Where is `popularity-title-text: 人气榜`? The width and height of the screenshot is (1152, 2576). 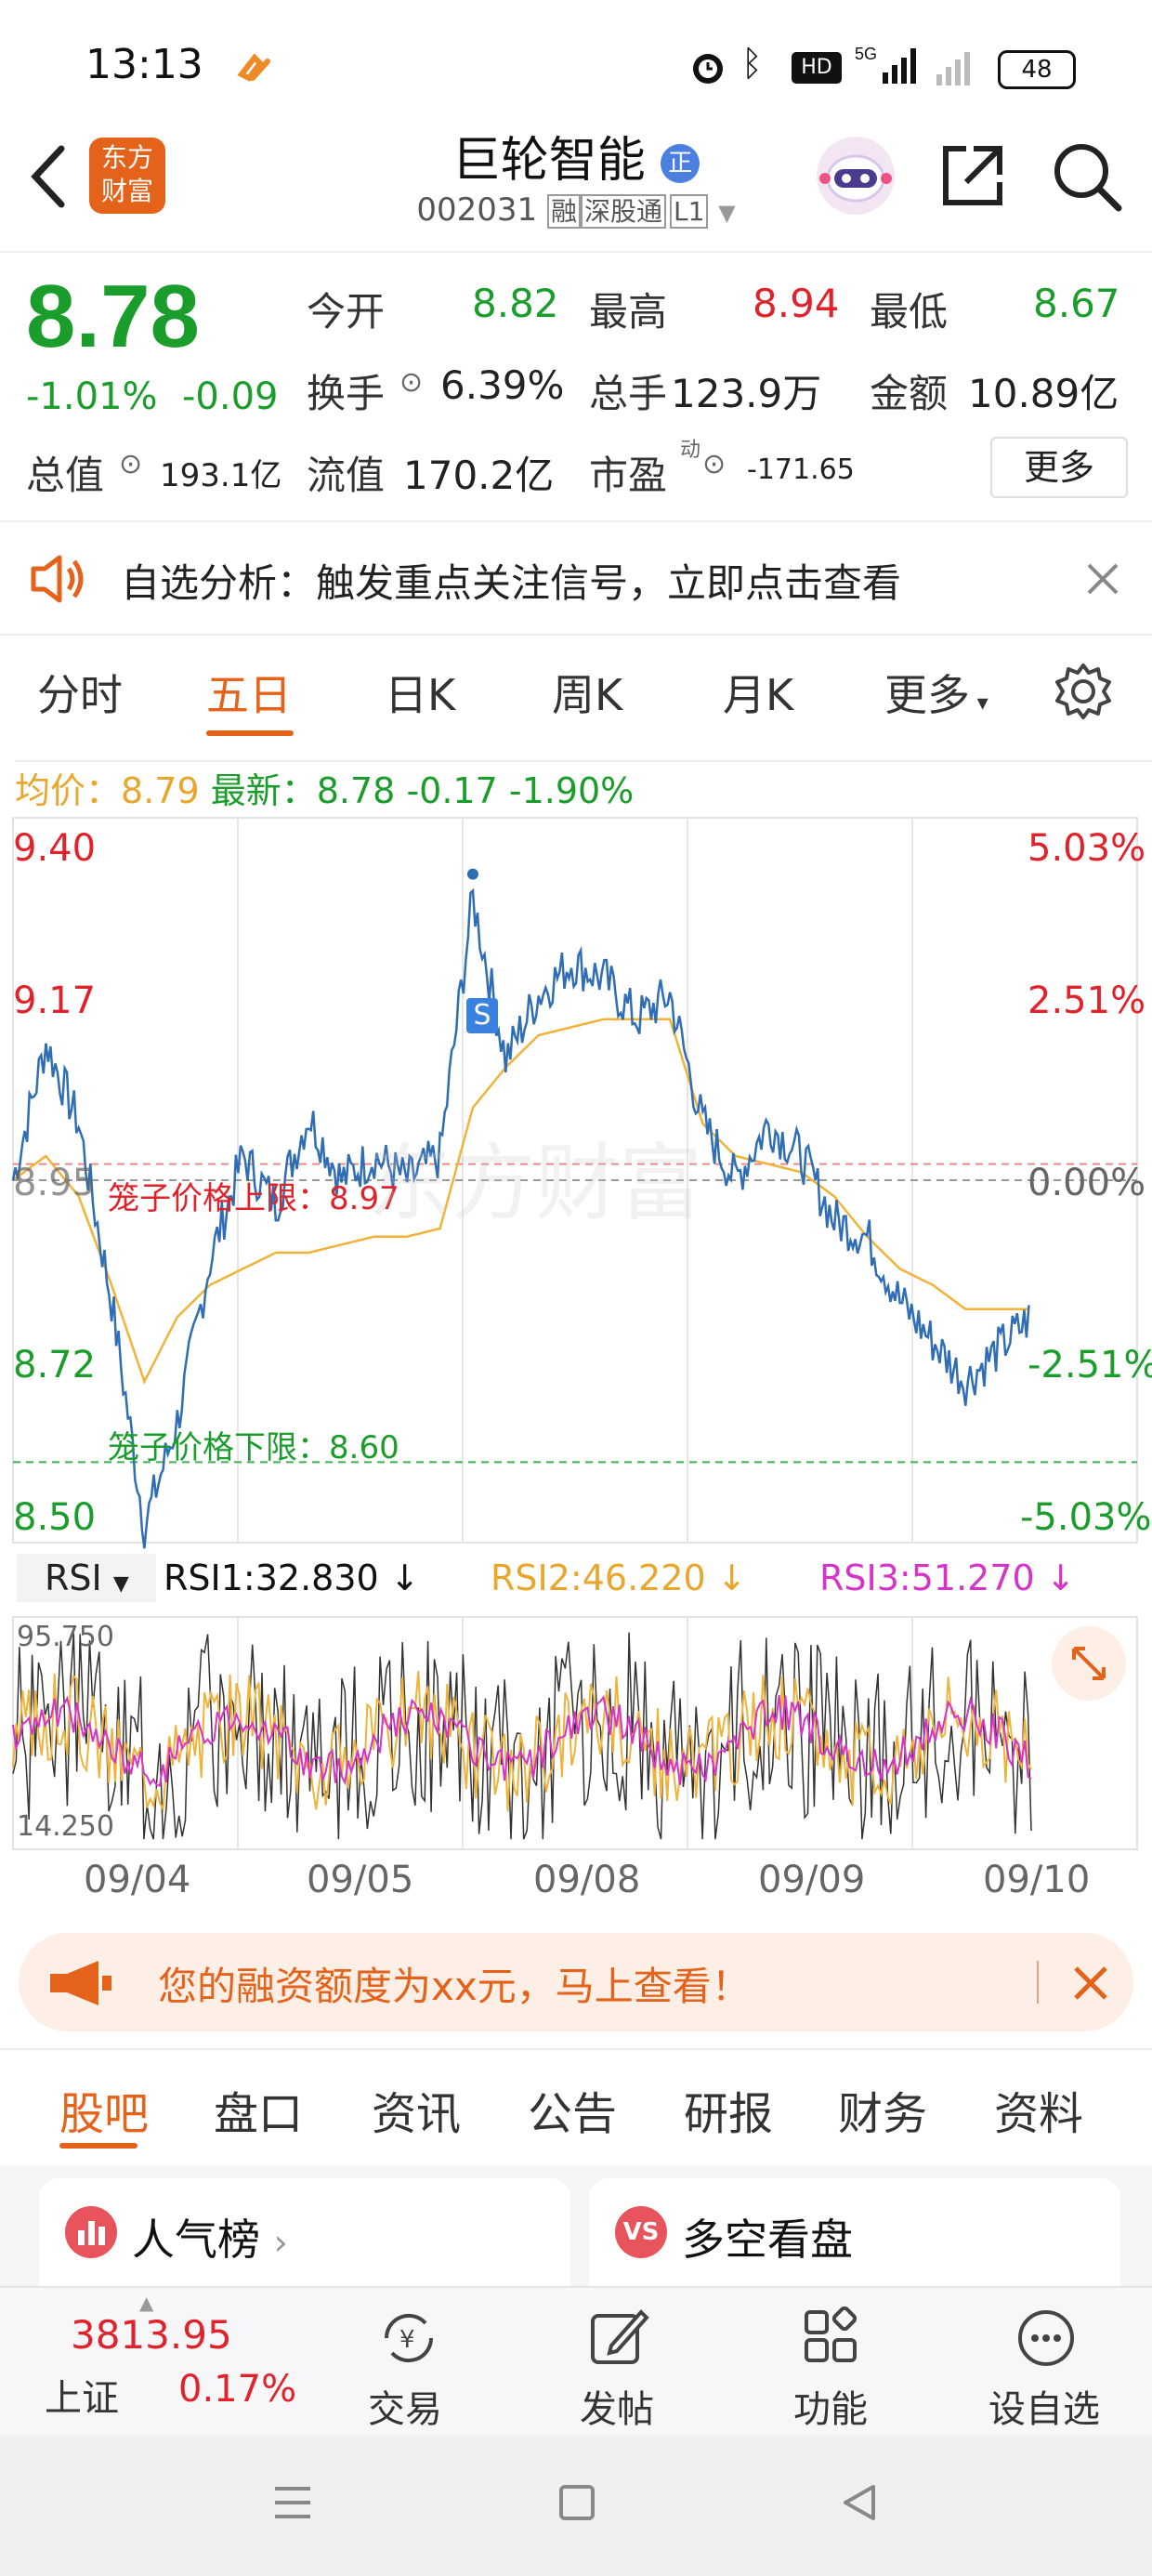 popularity-title-text: 人气榜 is located at coordinates (196, 2240).